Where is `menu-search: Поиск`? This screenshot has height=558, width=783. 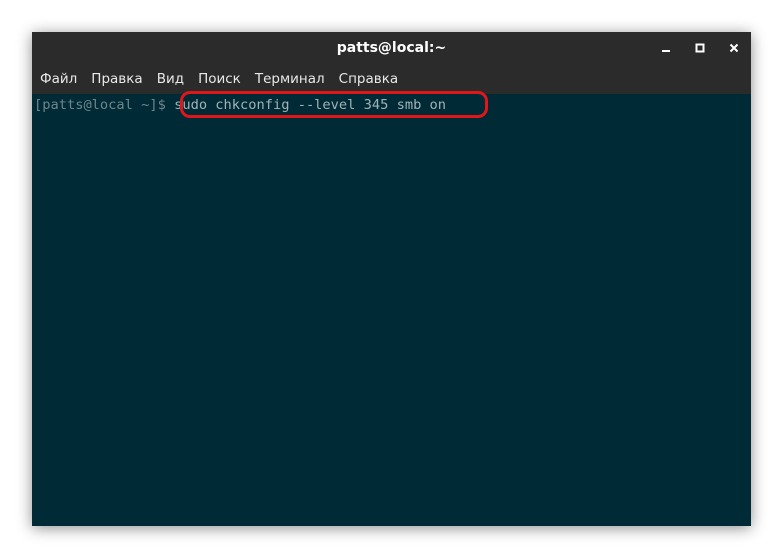 menu-search: Поиск is located at coordinates (219, 79).